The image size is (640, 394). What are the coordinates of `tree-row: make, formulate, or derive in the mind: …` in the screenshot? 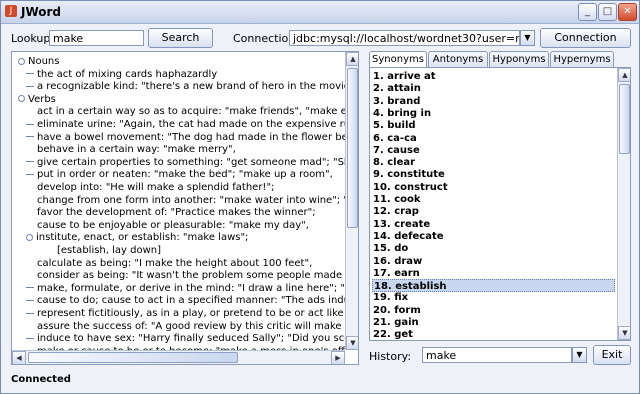 It's located at (185, 288).